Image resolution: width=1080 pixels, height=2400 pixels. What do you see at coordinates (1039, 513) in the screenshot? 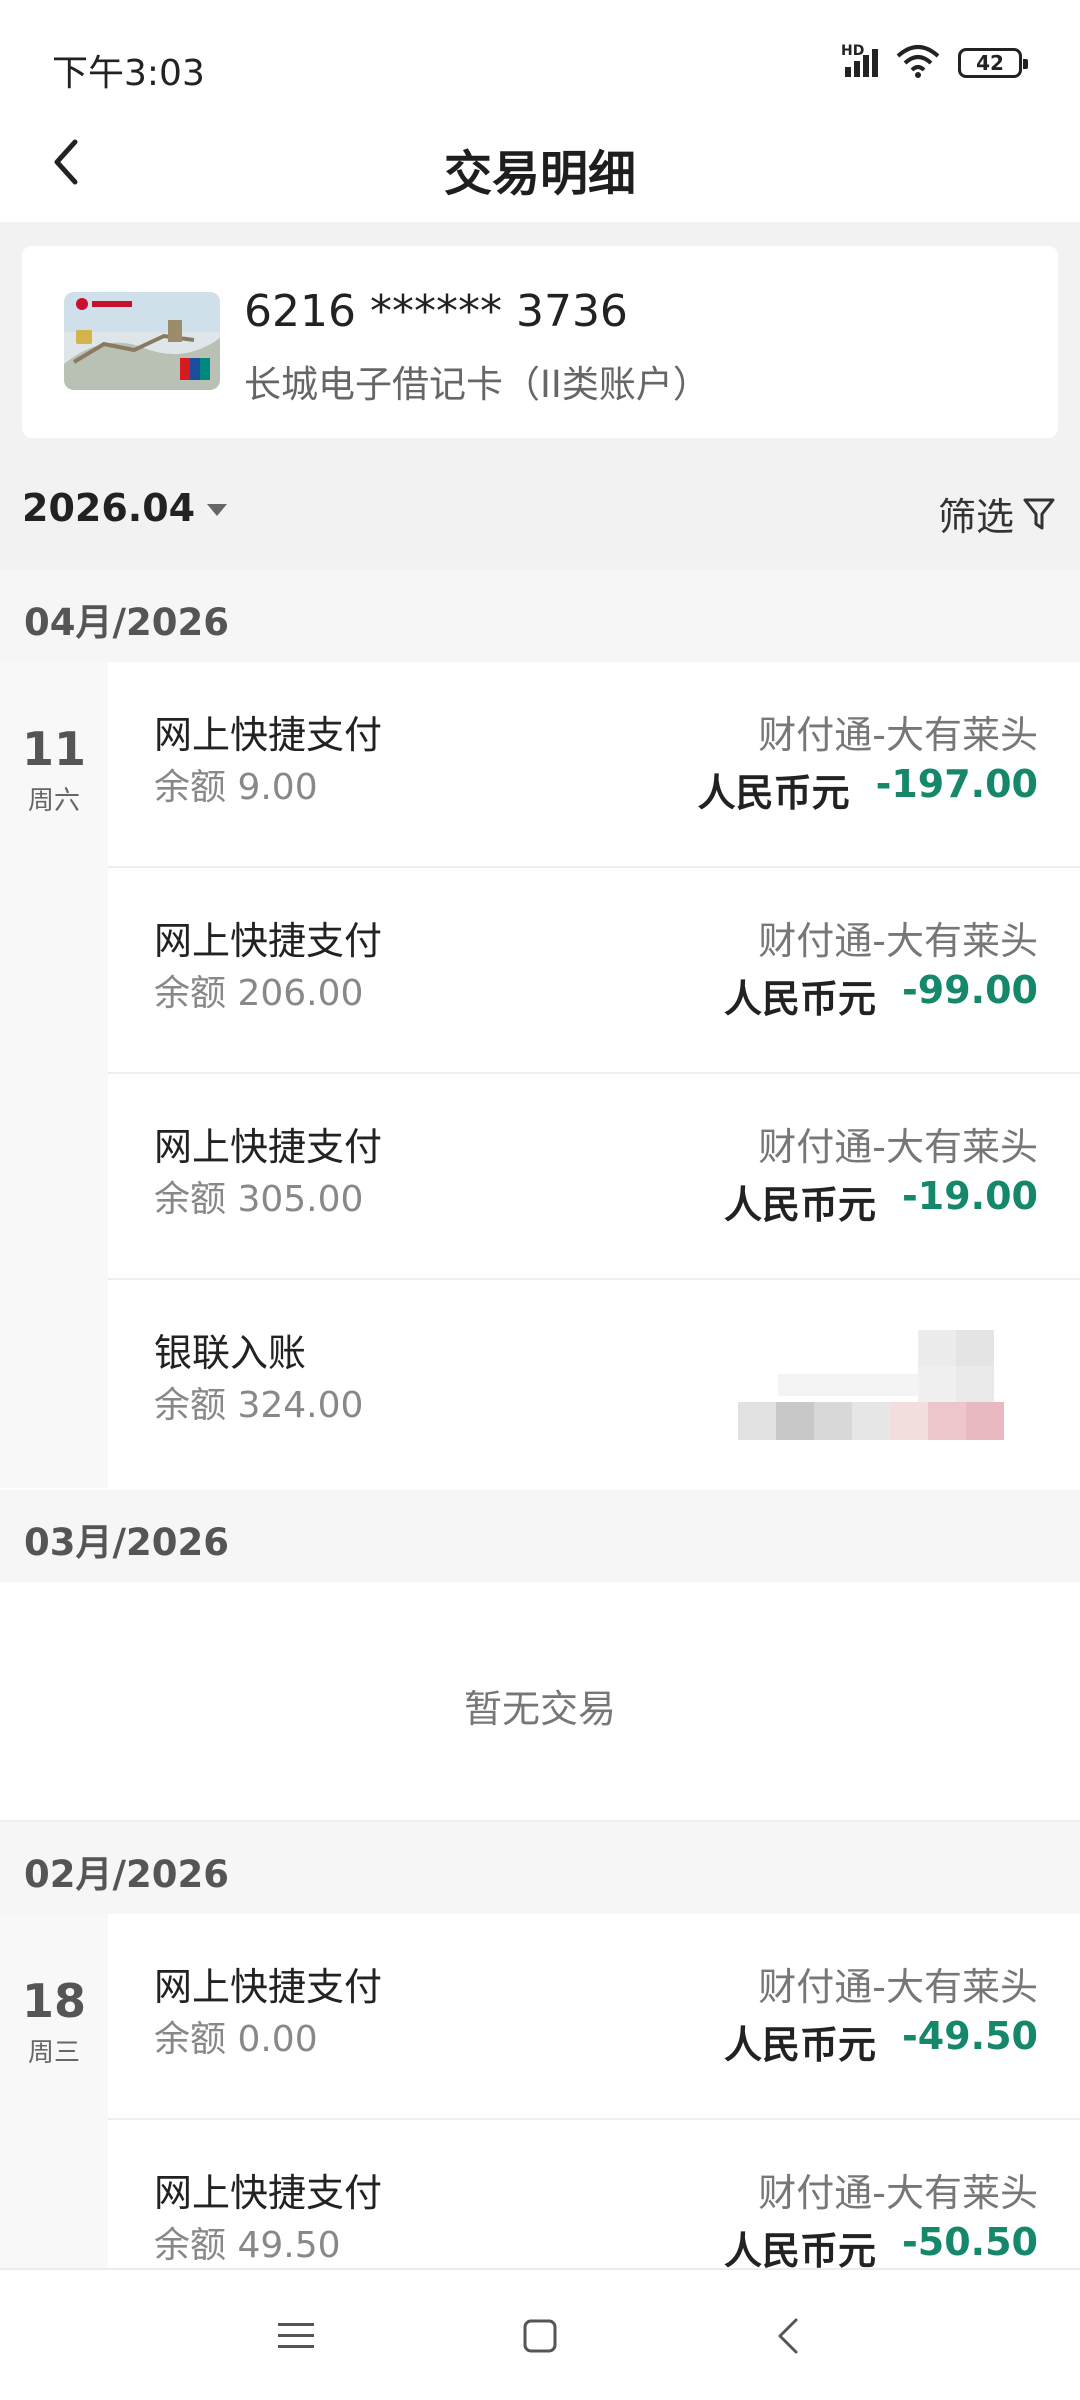
I see `filter-icon` at bounding box center [1039, 513].